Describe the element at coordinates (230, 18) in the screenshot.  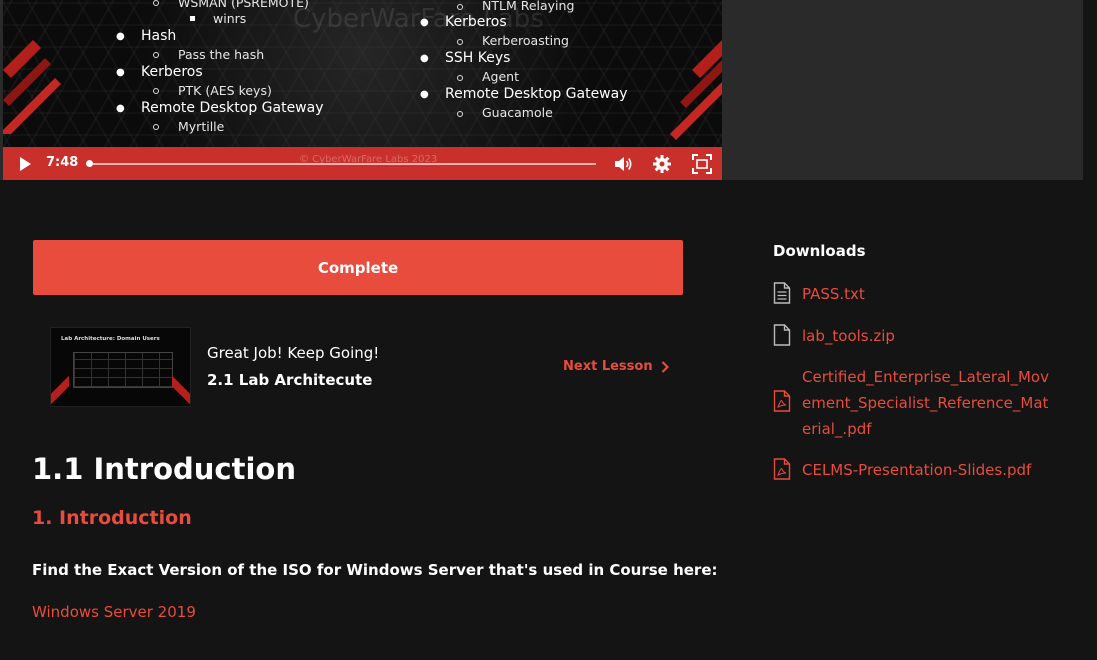
I see `slide-subsub-item: winrs` at that location.